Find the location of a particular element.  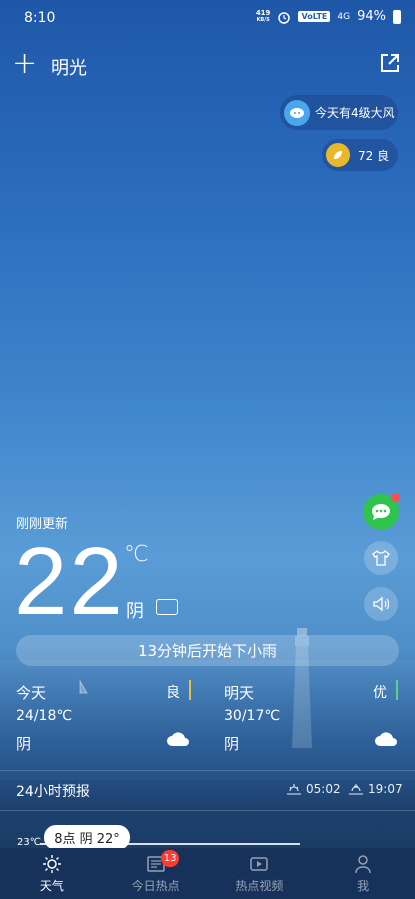

city-name: 明光 is located at coordinates (69, 67).